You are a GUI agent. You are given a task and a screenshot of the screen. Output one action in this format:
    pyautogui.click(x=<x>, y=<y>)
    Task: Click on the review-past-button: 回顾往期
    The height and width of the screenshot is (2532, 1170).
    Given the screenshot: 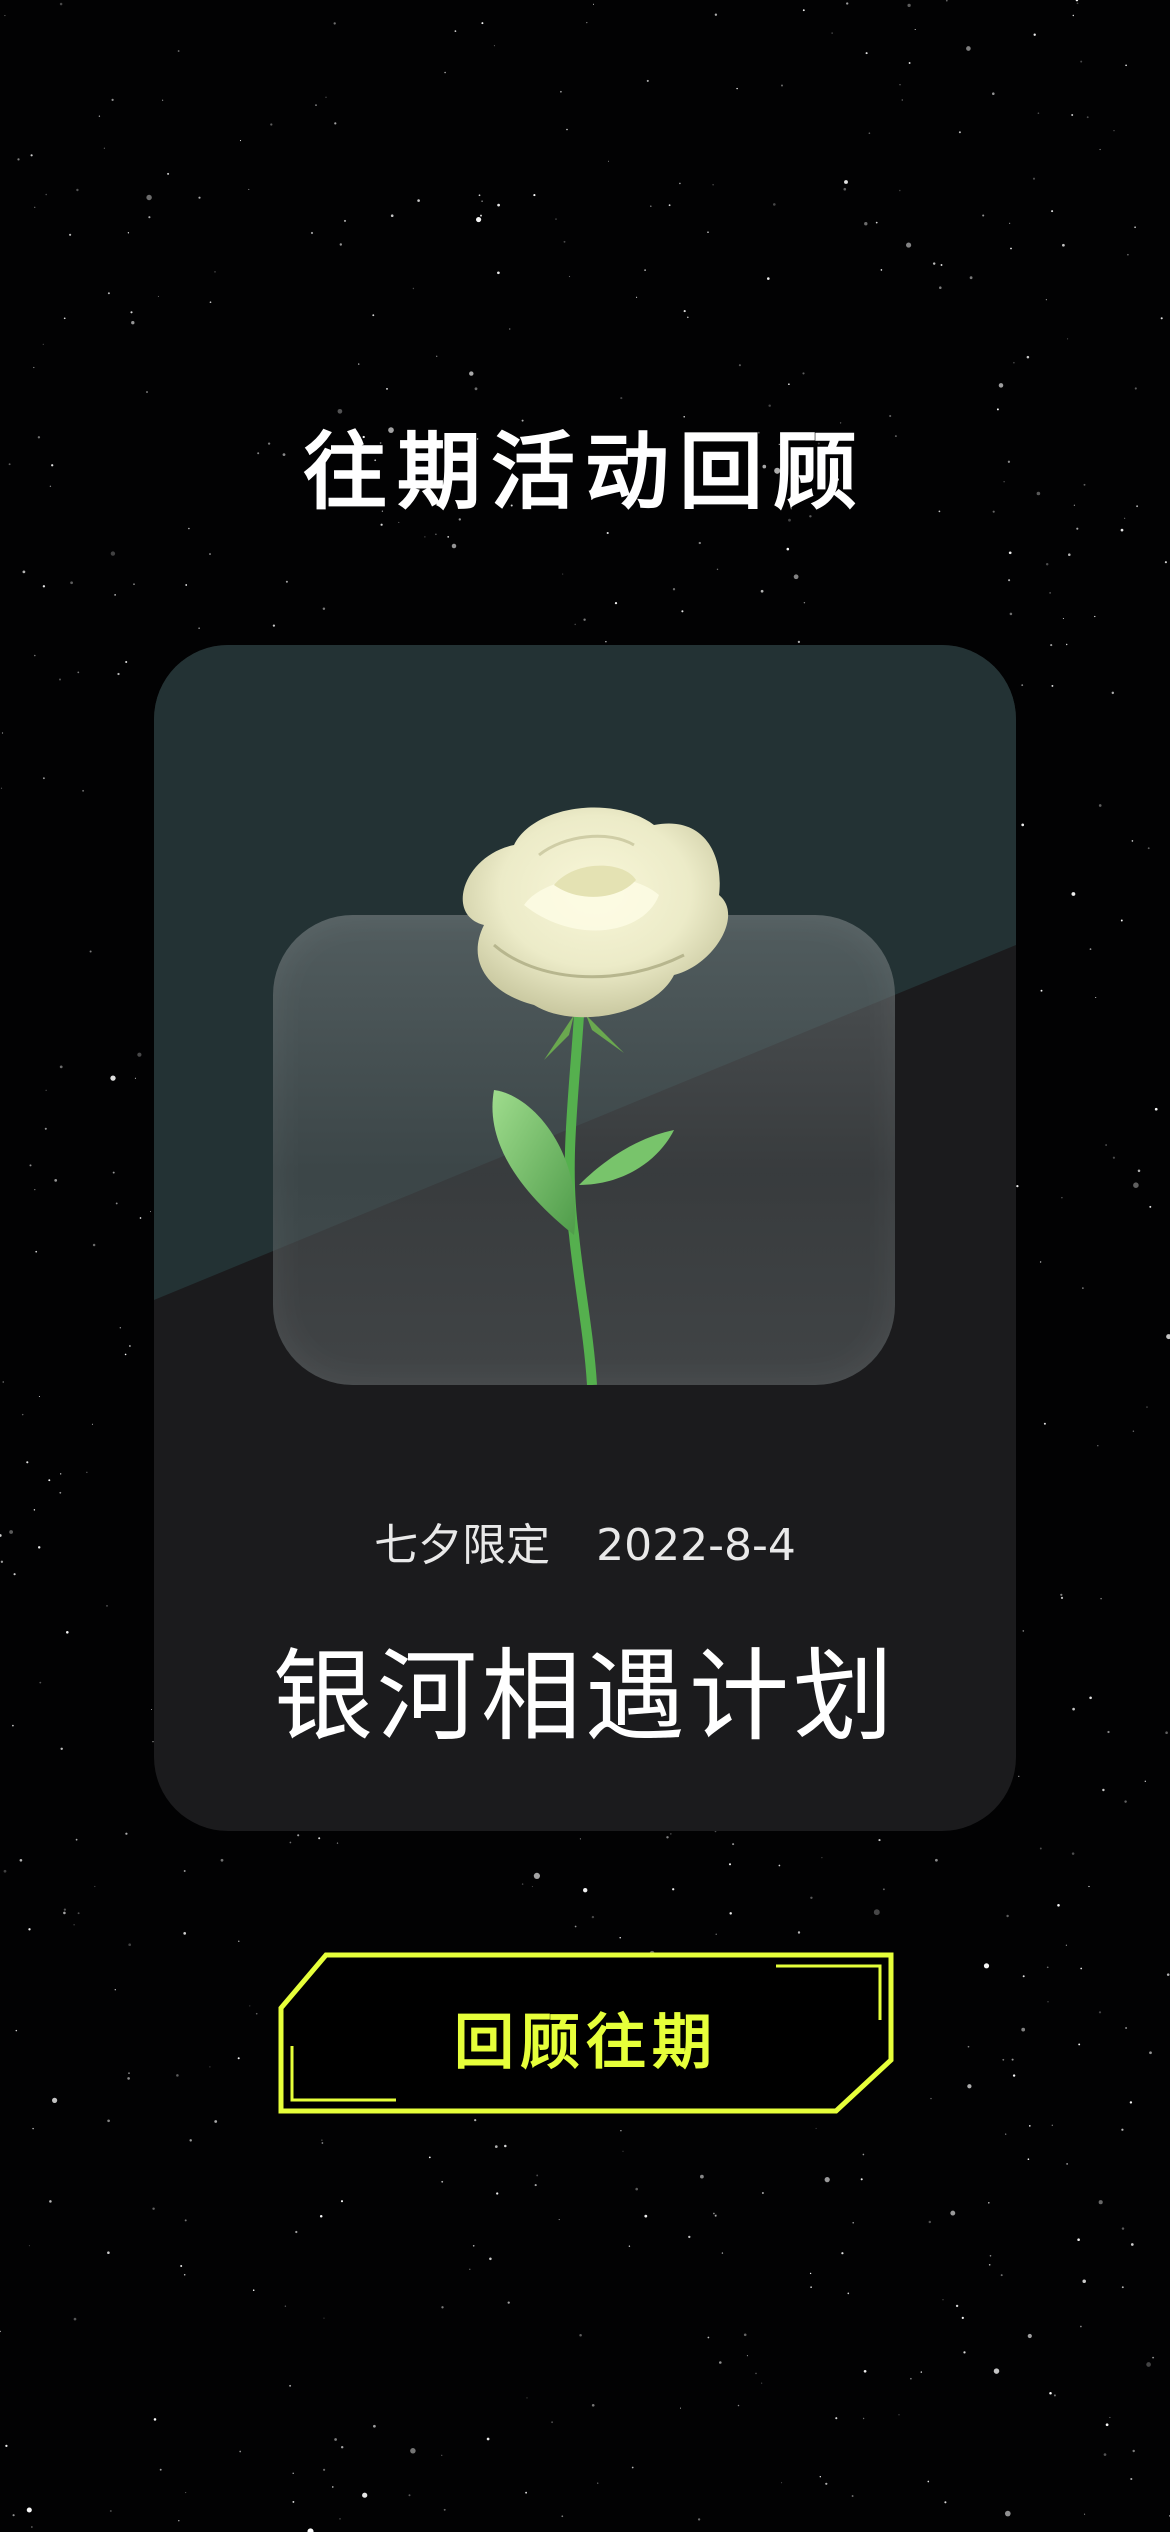 What is the action you would take?
    pyautogui.click(x=586, y=2033)
    